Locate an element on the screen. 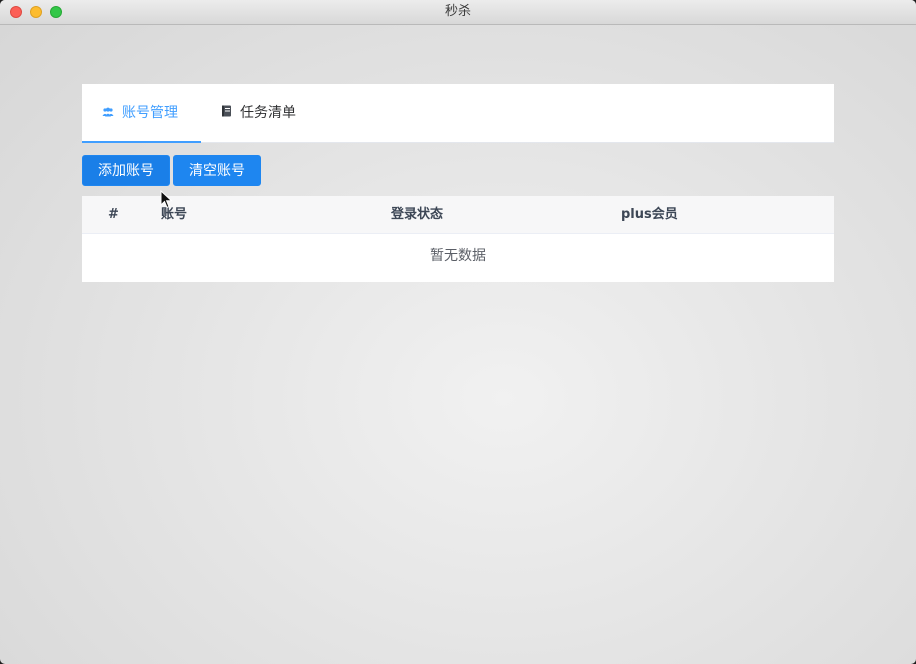 The height and width of the screenshot is (664, 916). tab-bar: 账号管理 任务清单 is located at coordinates (458, 113).